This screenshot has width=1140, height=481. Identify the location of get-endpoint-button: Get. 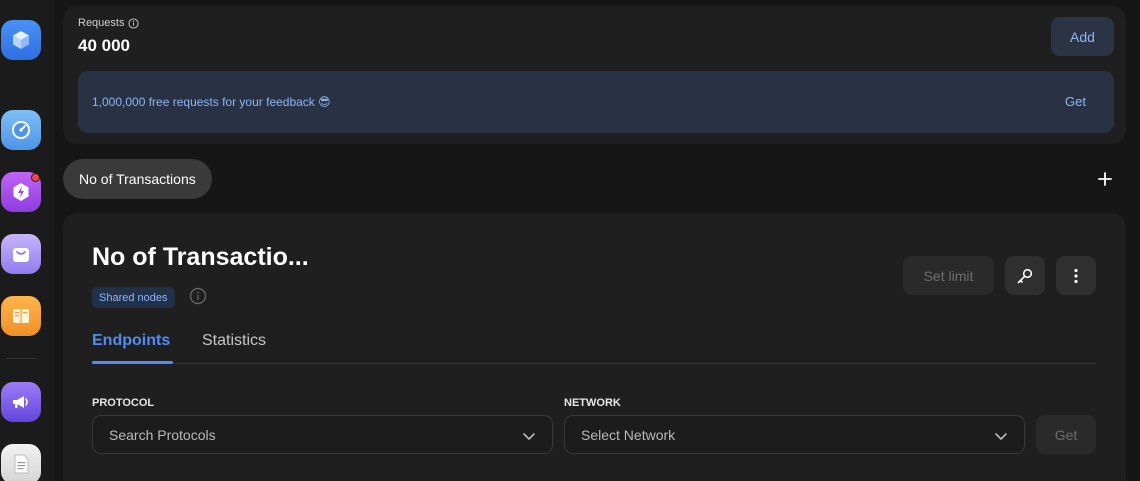
(1066, 434).